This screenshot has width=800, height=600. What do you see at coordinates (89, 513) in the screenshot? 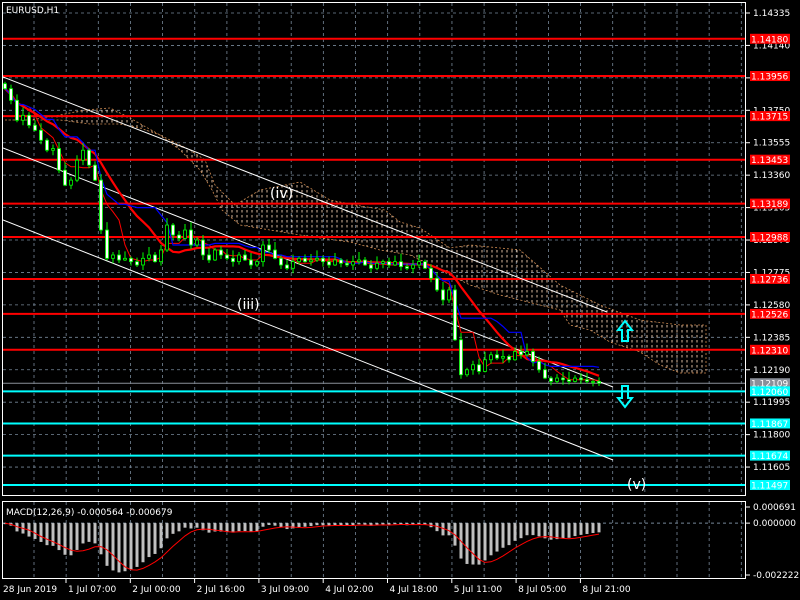
I see `macd-label: MACD(12,26,9) -0.000564 -0.000679` at bounding box center [89, 513].